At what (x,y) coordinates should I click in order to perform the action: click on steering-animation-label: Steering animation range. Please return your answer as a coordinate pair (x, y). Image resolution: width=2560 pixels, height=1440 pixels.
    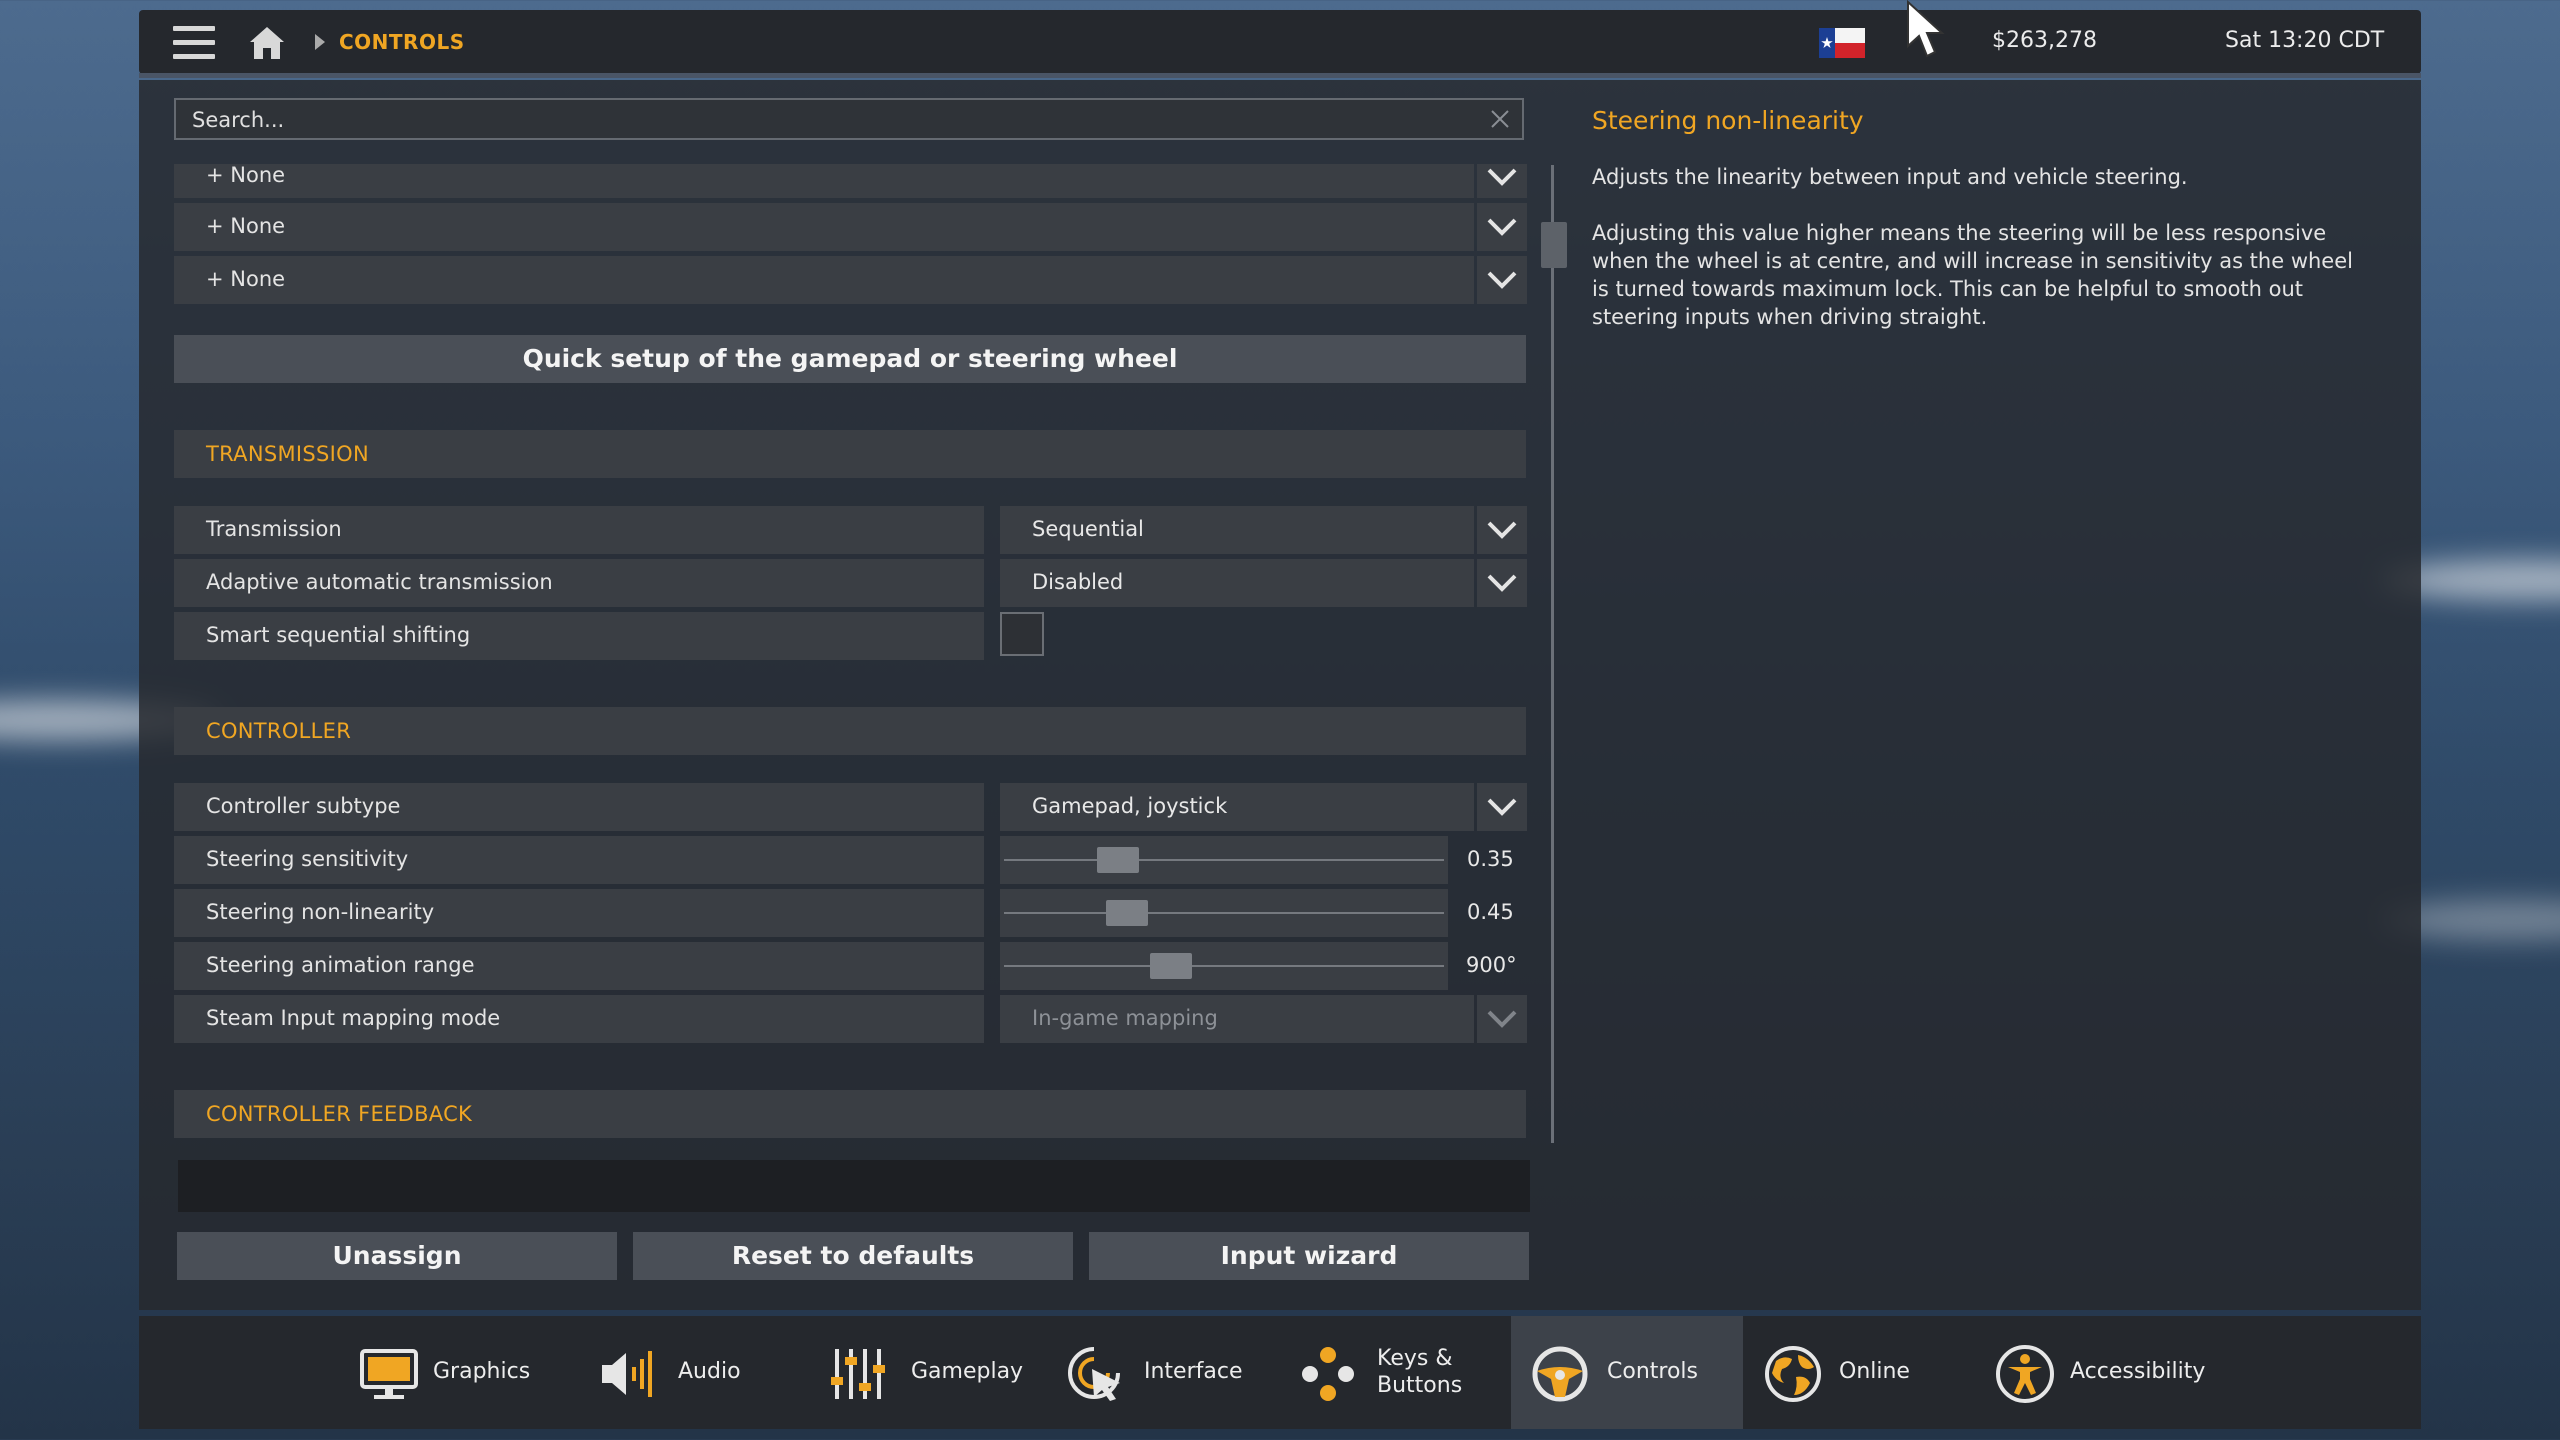
    Looking at the image, I should click on (340, 965).